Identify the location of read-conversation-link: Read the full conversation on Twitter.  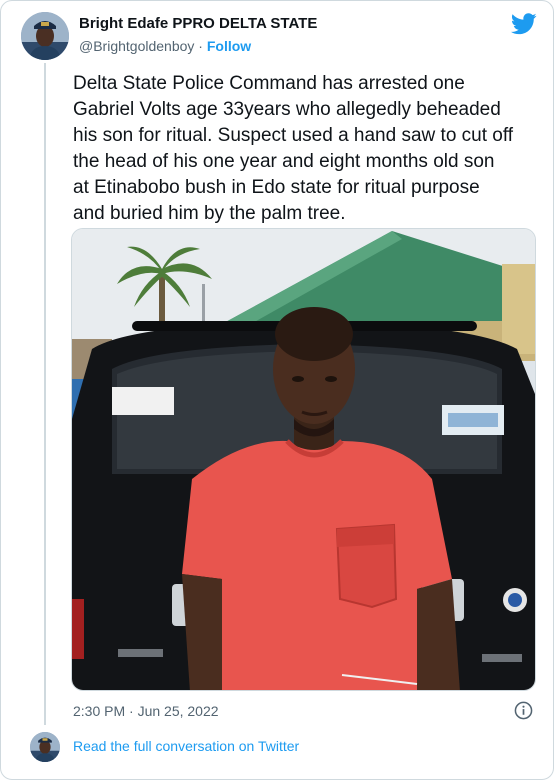
(186, 746).